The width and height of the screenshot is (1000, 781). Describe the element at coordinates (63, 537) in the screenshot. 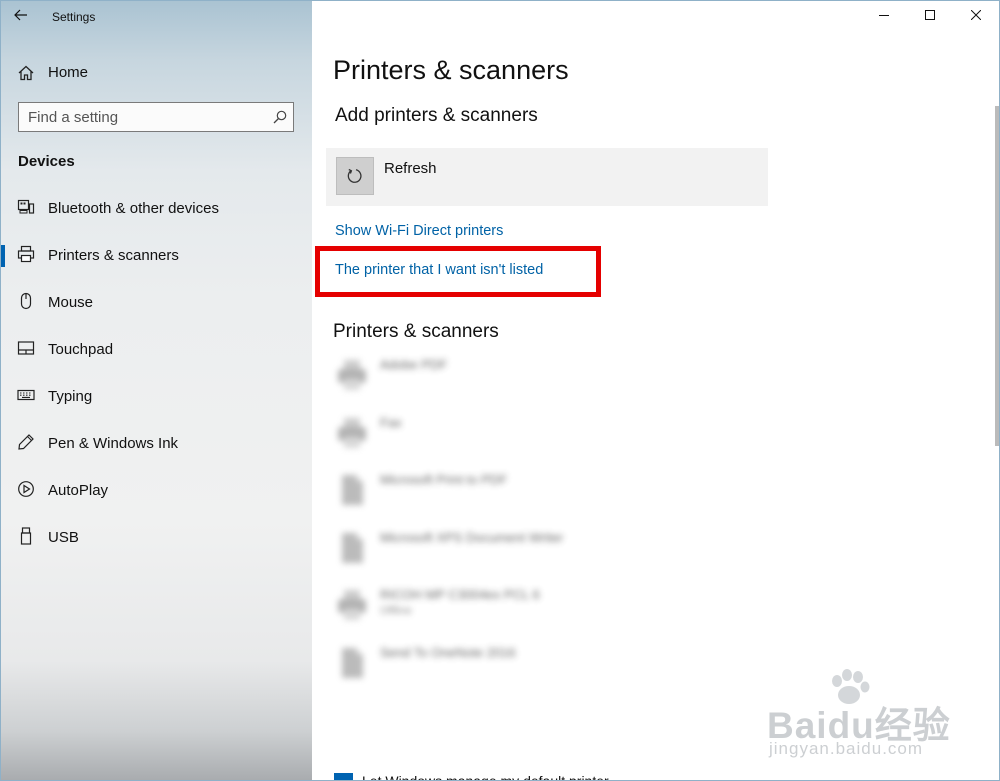

I see `sidebar-item-label: USB` at that location.